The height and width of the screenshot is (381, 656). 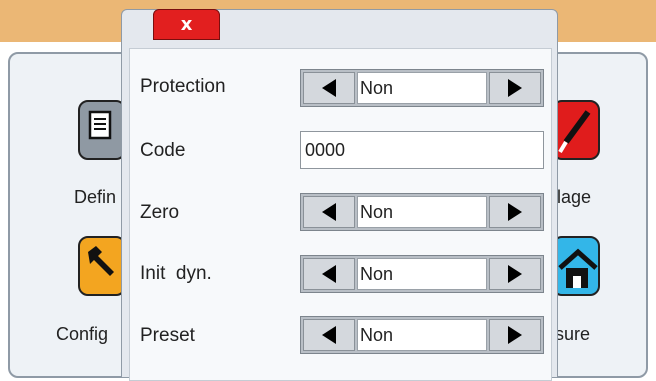 I want to click on protection-prev-button, so click(x=329, y=88).